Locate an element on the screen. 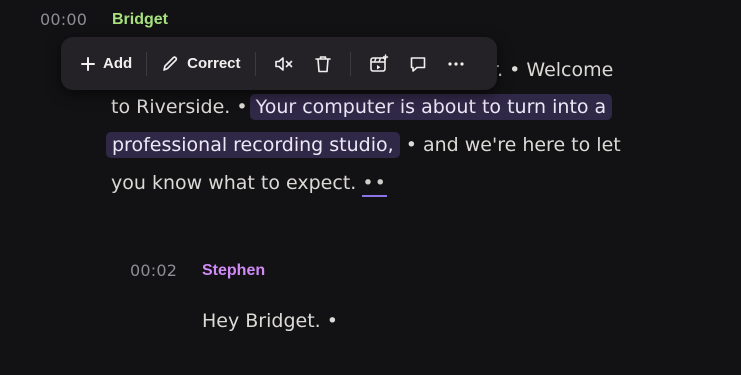  more-options-button is located at coordinates (456, 64).